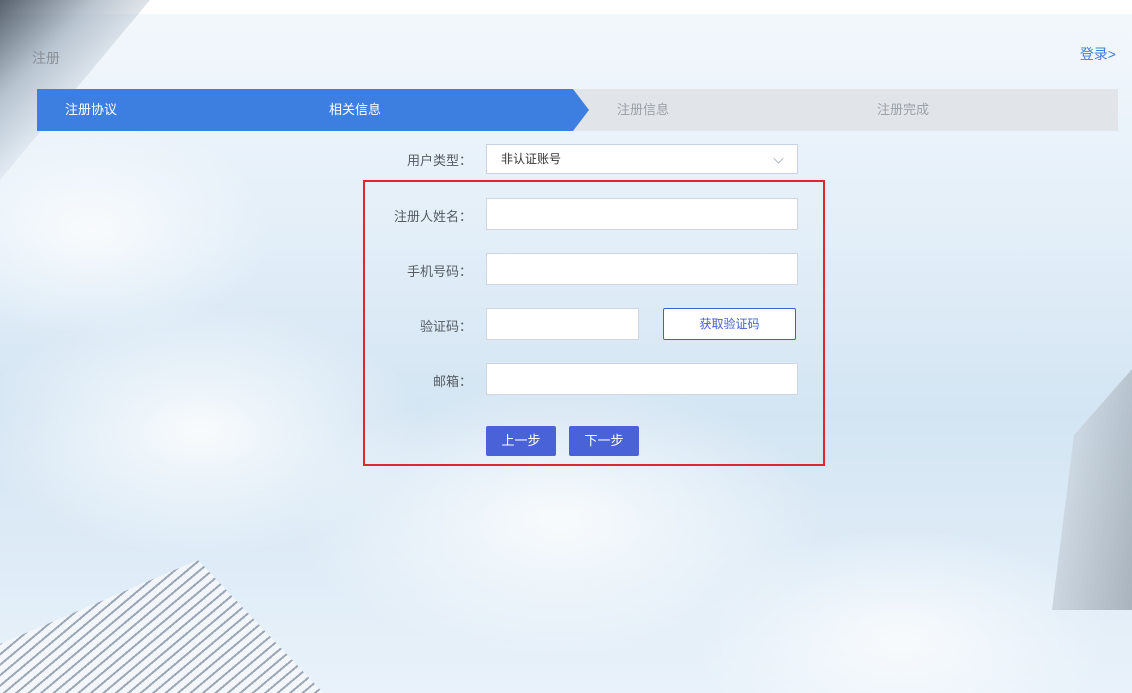 Image resolution: width=1132 pixels, height=693 pixels. Describe the element at coordinates (439, 160) in the screenshot. I see `user-type-label: 用户类型：` at that location.